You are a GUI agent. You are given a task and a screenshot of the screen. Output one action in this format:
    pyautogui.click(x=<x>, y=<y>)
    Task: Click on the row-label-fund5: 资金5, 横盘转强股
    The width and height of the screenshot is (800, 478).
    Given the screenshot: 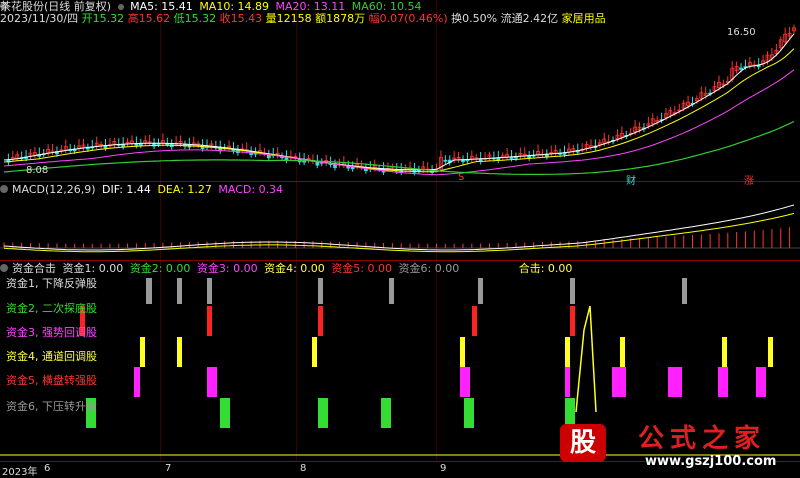 What is the action you would take?
    pyautogui.click(x=51, y=380)
    